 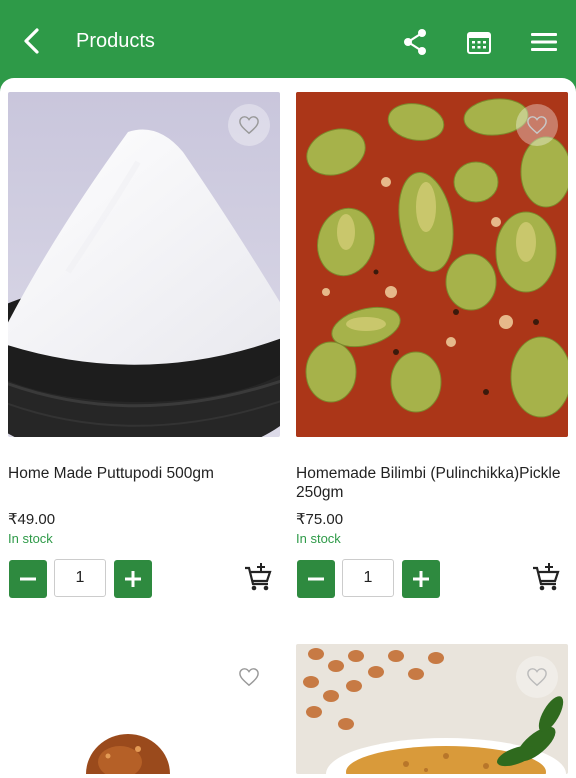 What do you see at coordinates (115, 41) in the screenshot?
I see `page-title: Products` at bounding box center [115, 41].